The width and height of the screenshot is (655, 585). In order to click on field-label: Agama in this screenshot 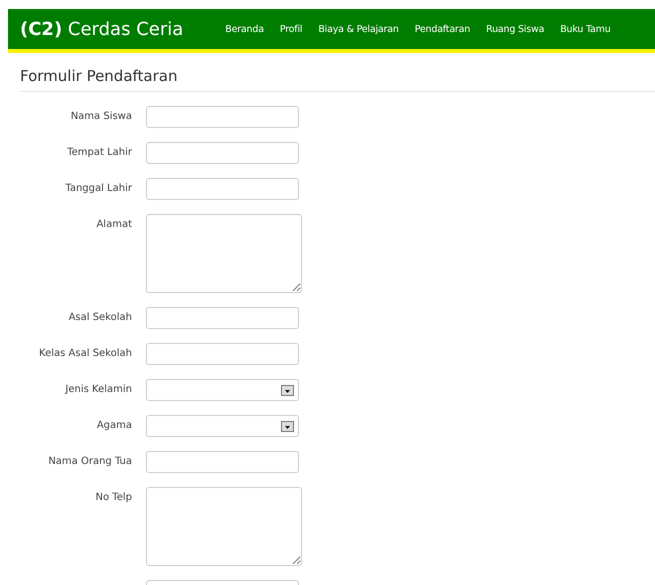, I will do `click(114, 425)`.